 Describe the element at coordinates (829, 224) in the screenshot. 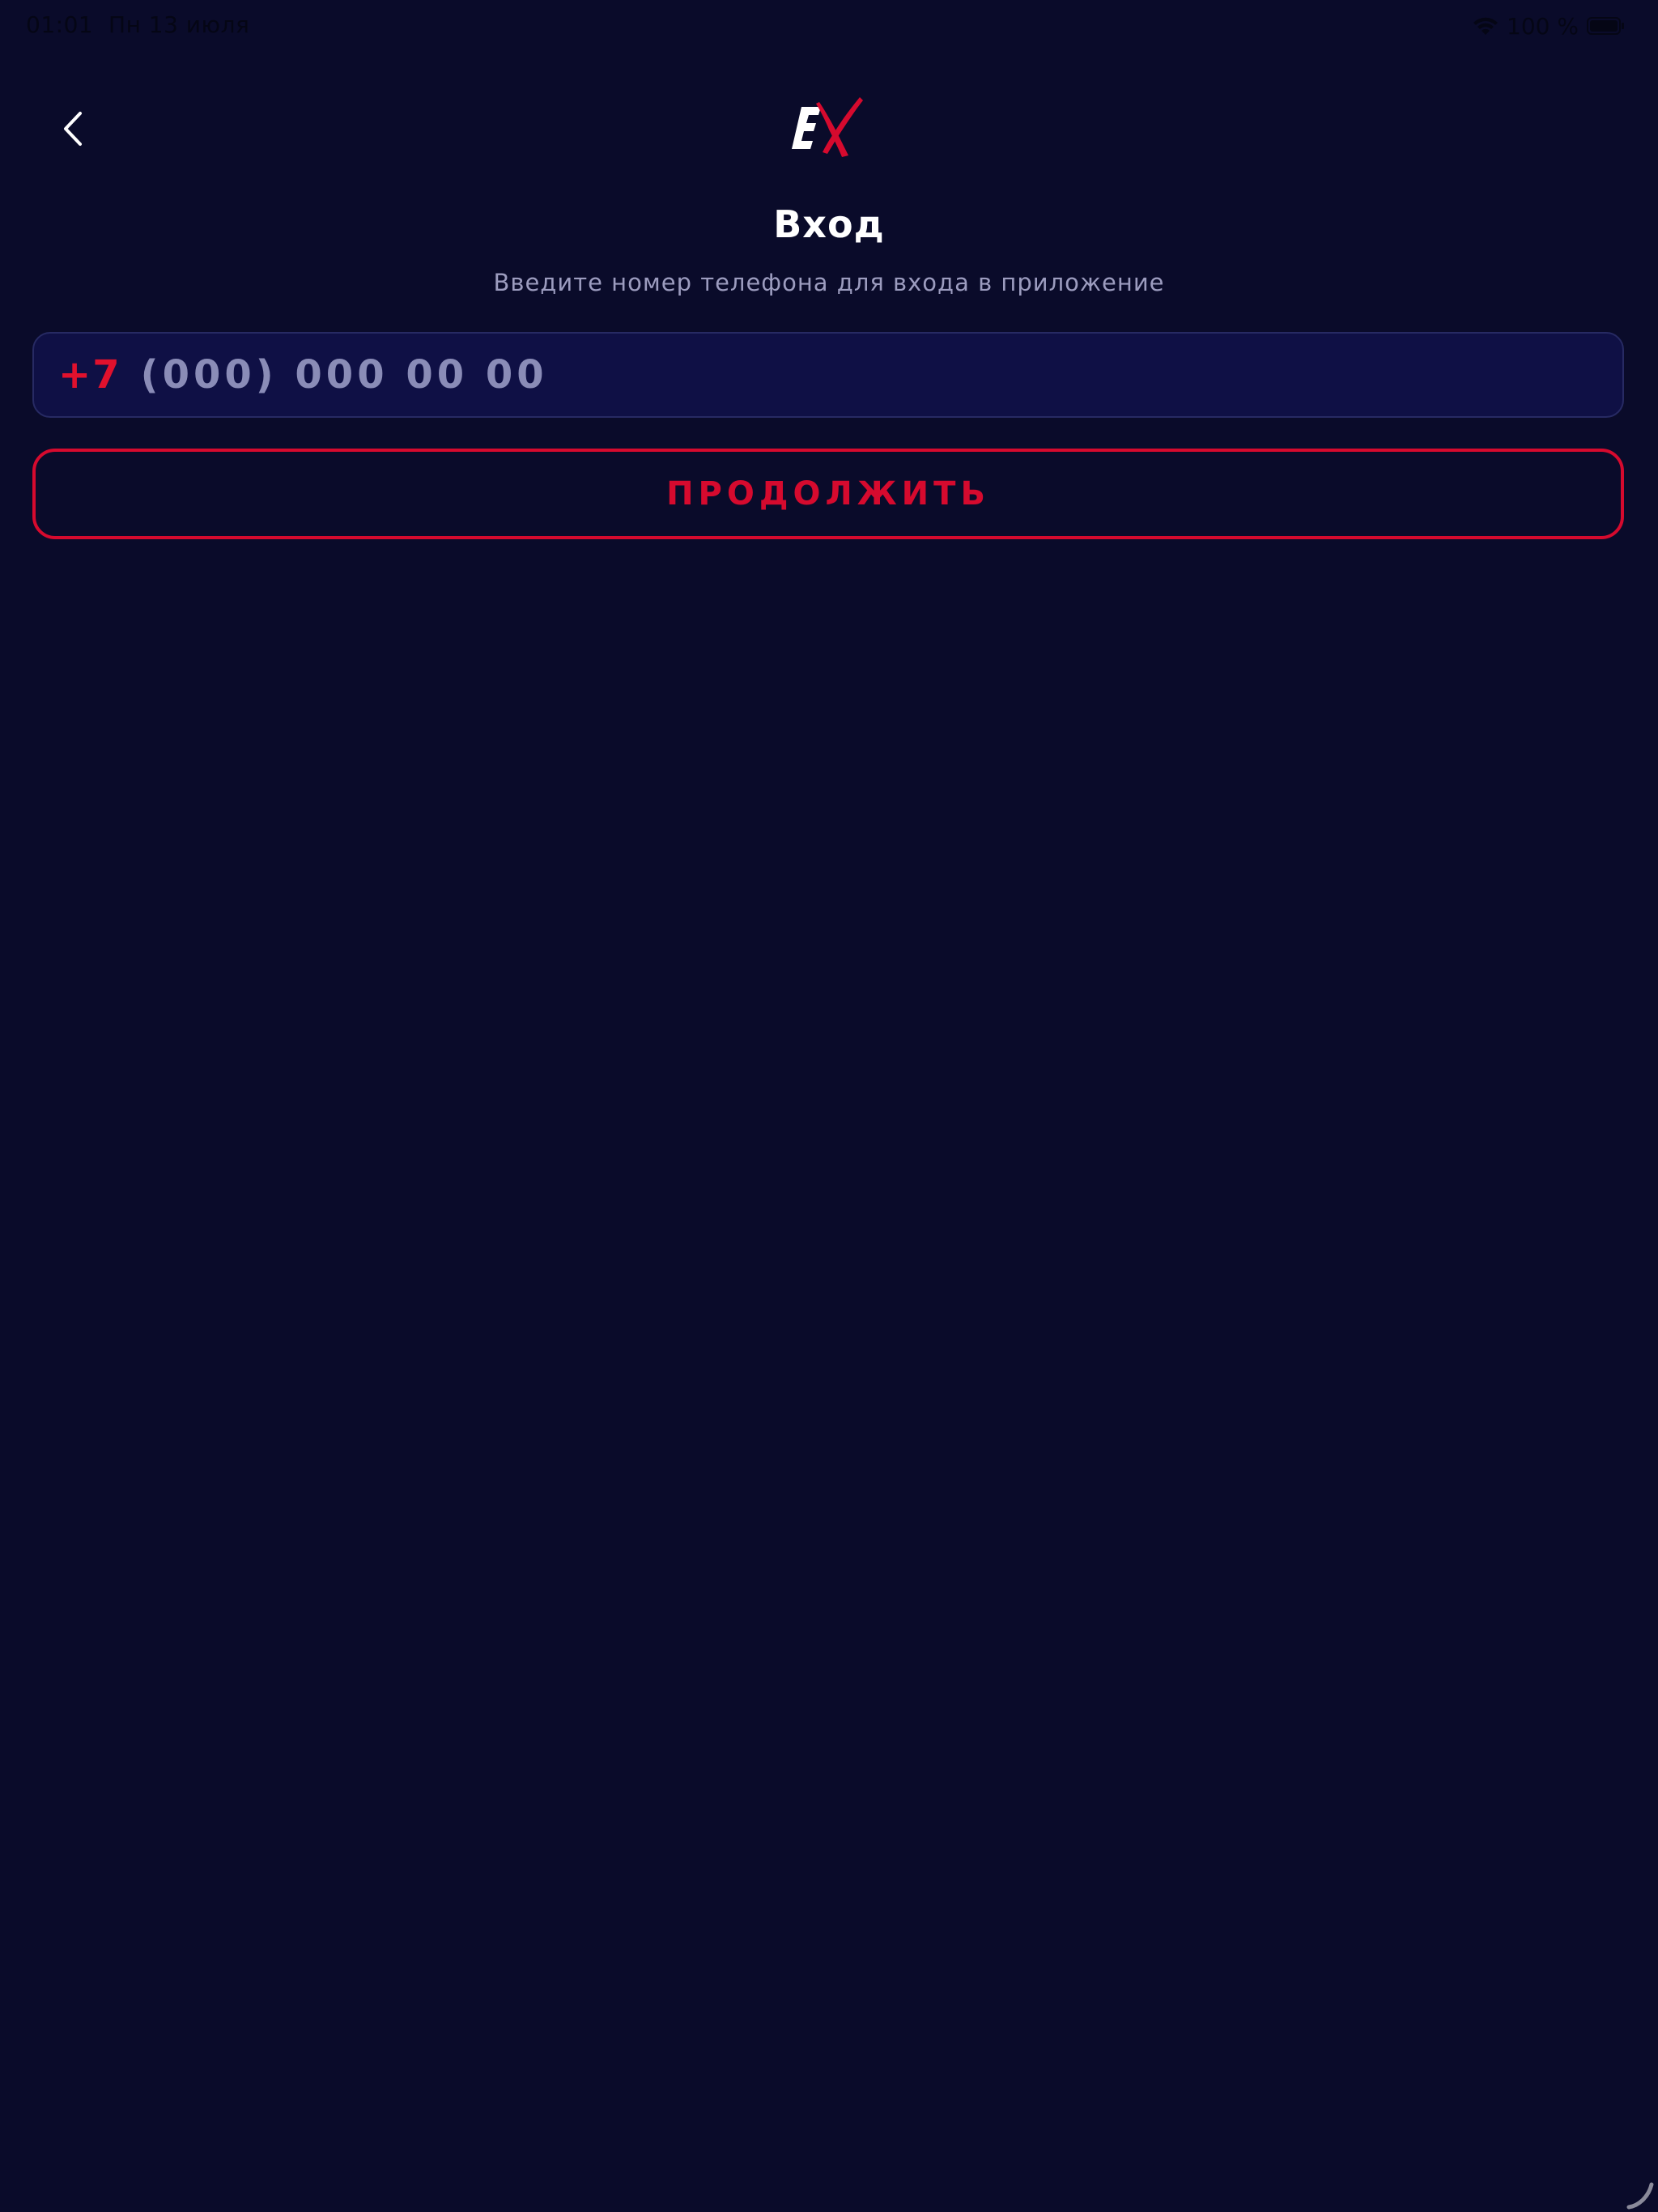

I see `page-title: Вход` at that location.